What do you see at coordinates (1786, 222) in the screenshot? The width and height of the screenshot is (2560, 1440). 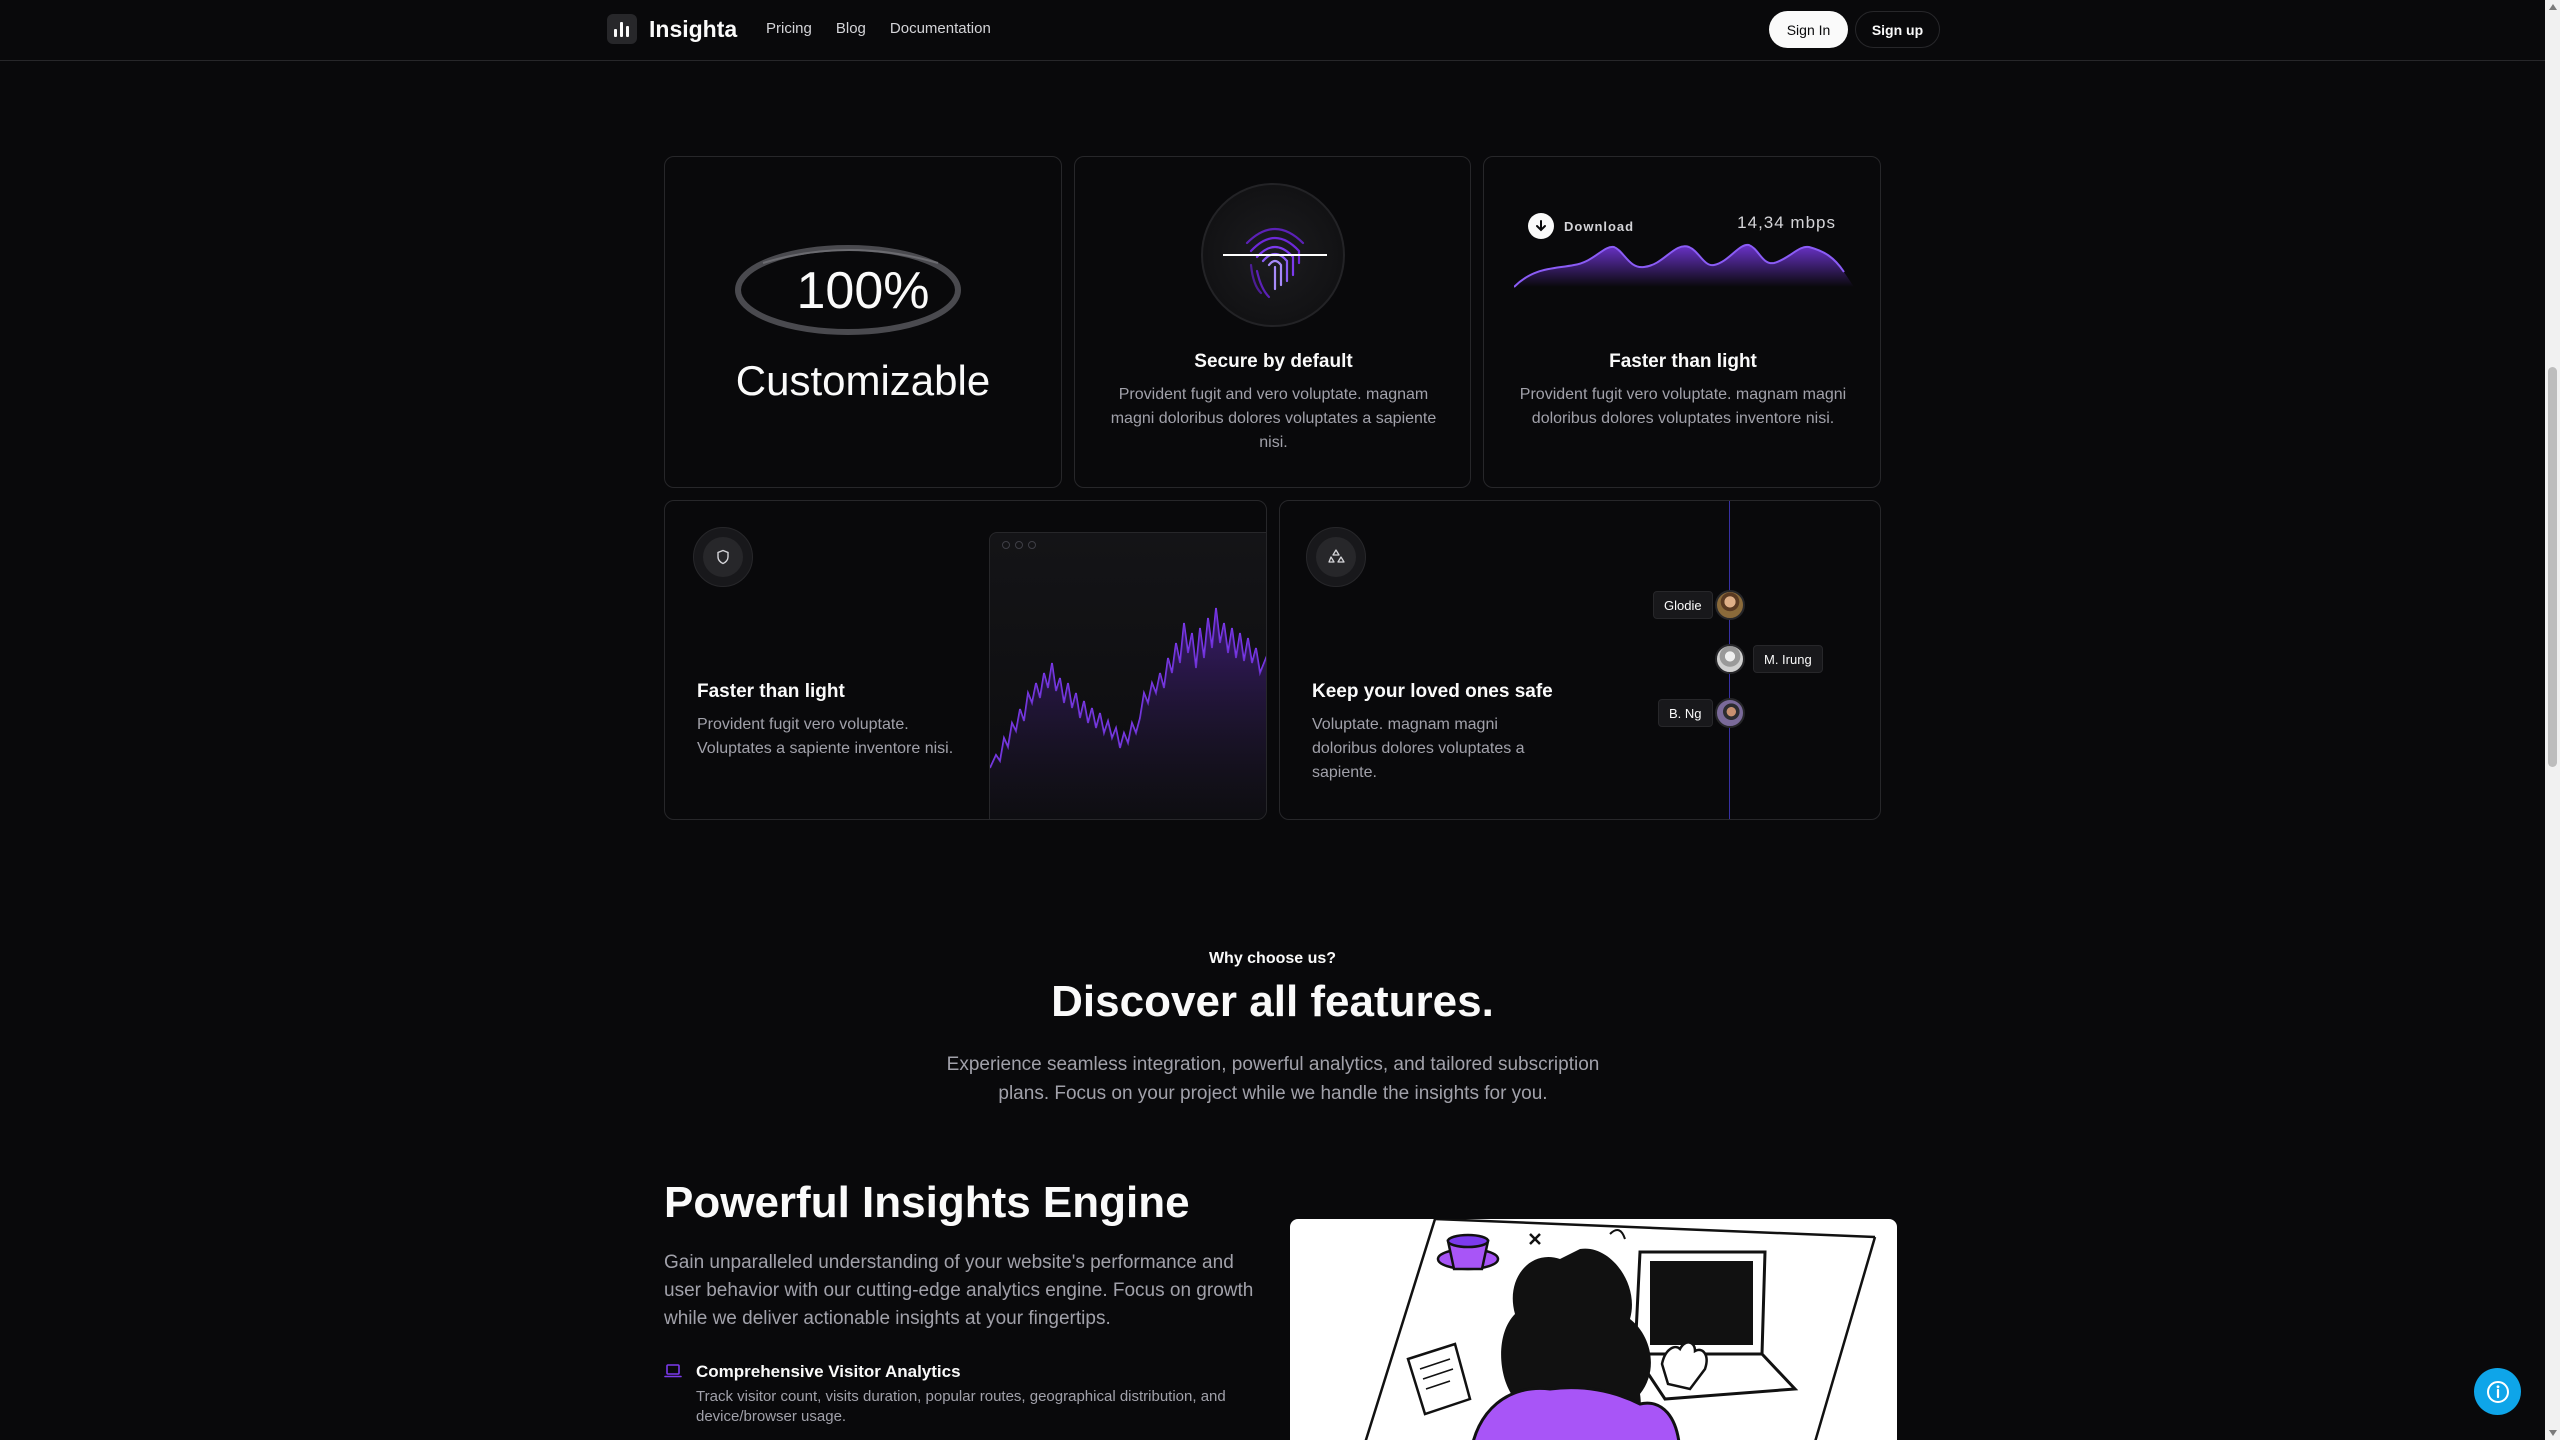 I see `download-speed: 14,34 mbps` at bounding box center [1786, 222].